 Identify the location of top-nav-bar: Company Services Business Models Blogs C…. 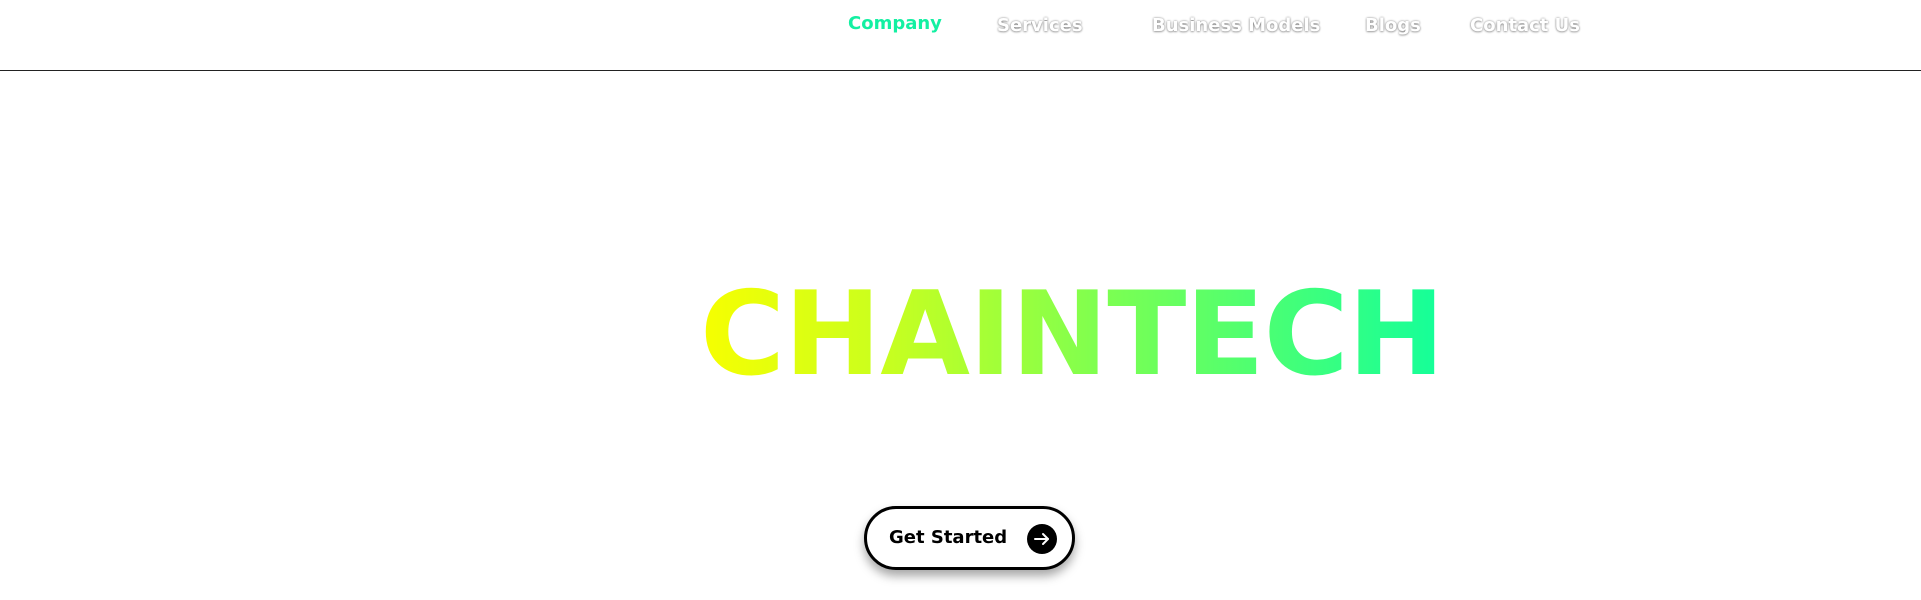
(960, 35).